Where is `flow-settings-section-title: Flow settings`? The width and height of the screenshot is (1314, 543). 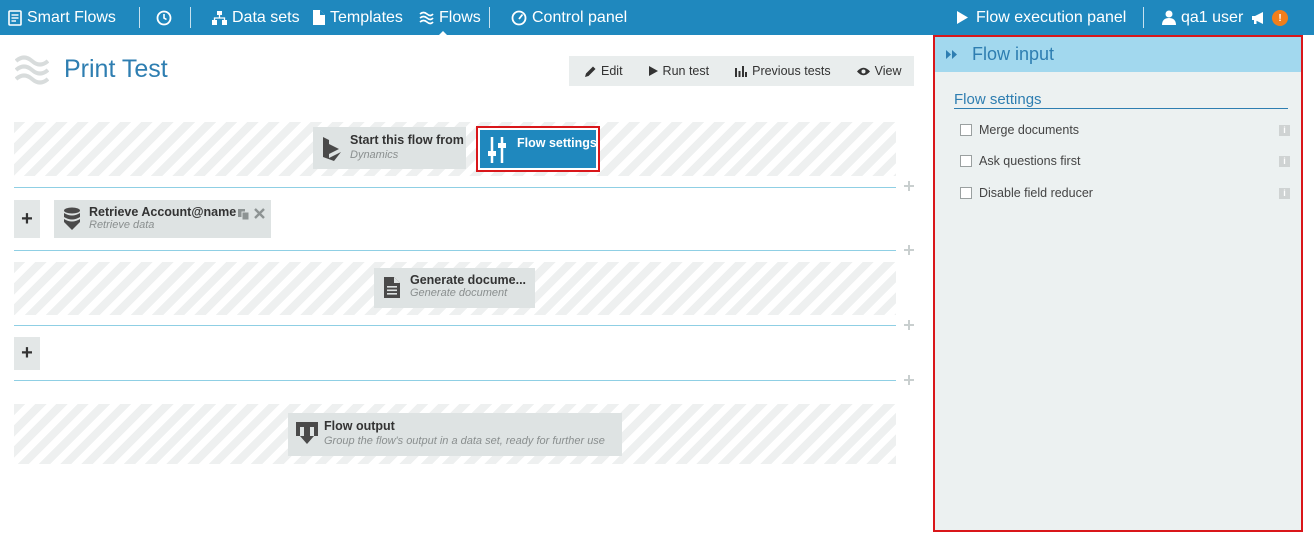 flow-settings-section-title: Flow settings is located at coordinates (1121, 100).